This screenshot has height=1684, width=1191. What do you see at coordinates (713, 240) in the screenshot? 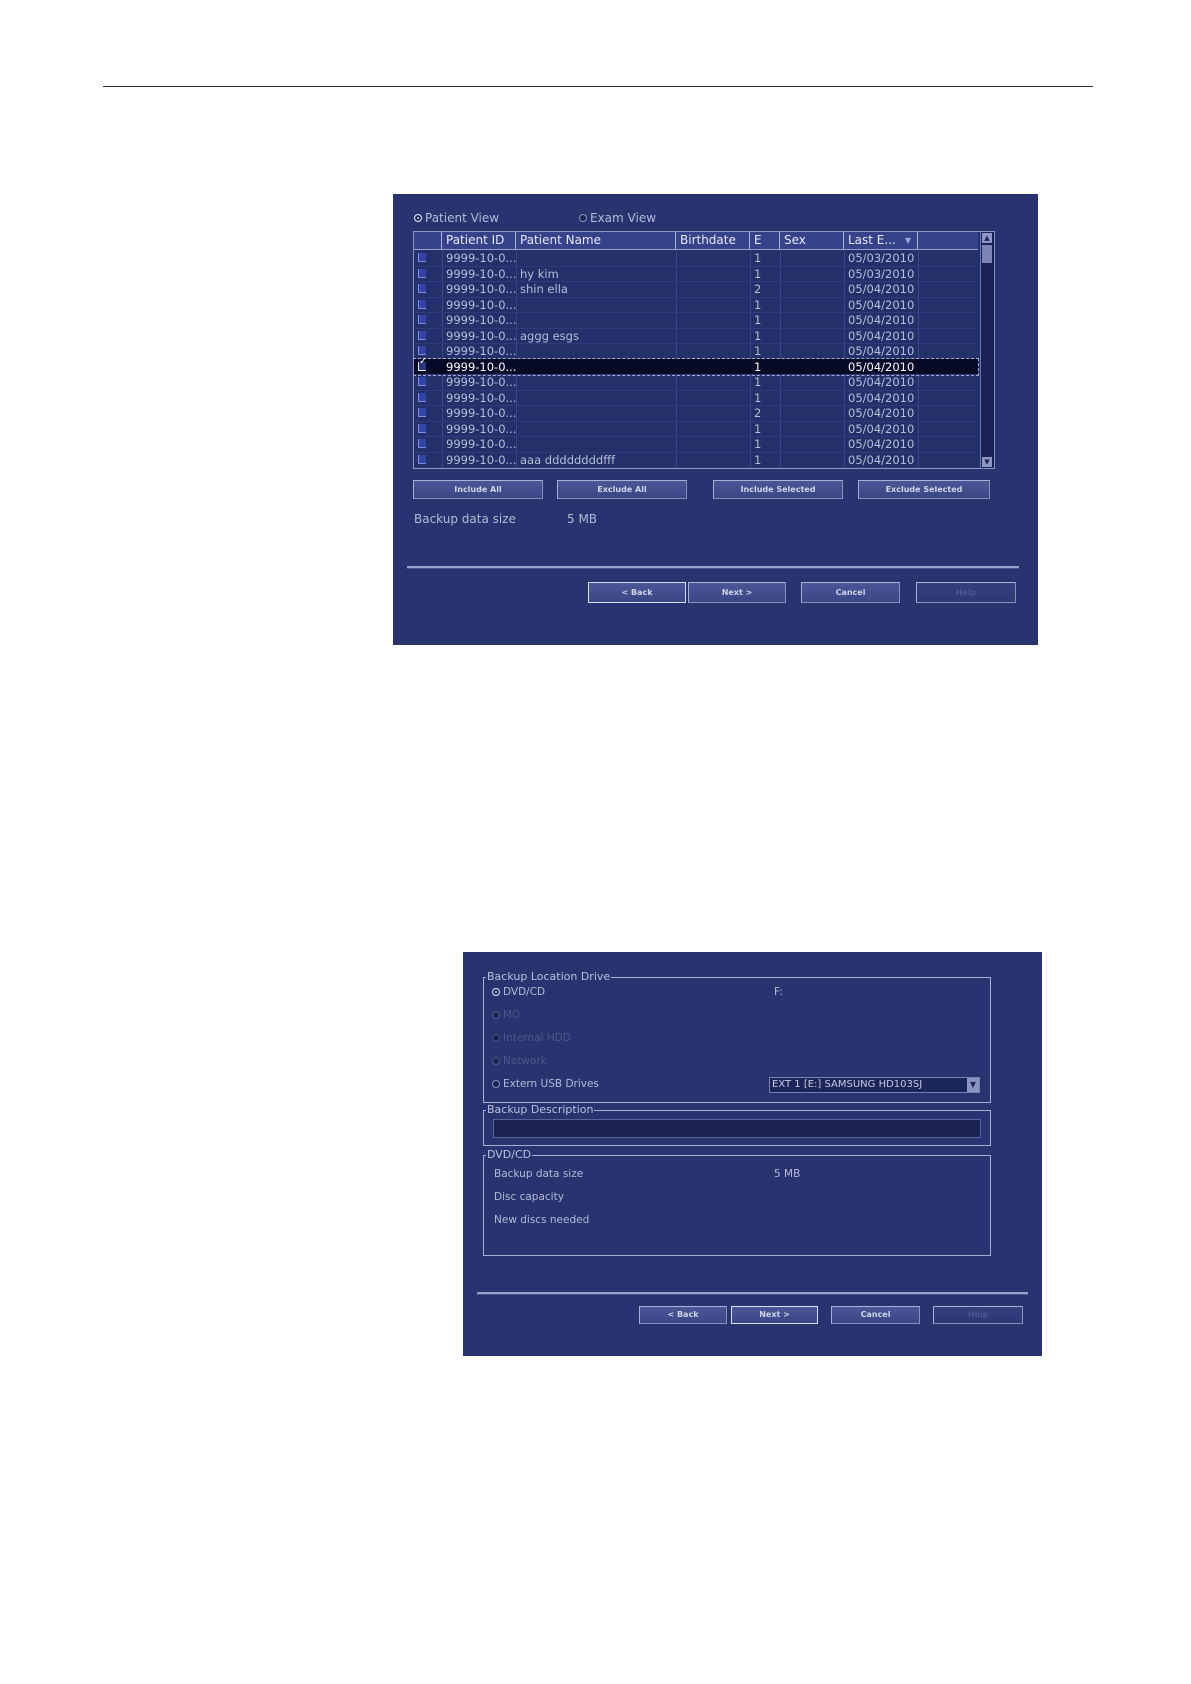
I see `column-header-birthdate: Birthdate` at bounding box center [713, 240].